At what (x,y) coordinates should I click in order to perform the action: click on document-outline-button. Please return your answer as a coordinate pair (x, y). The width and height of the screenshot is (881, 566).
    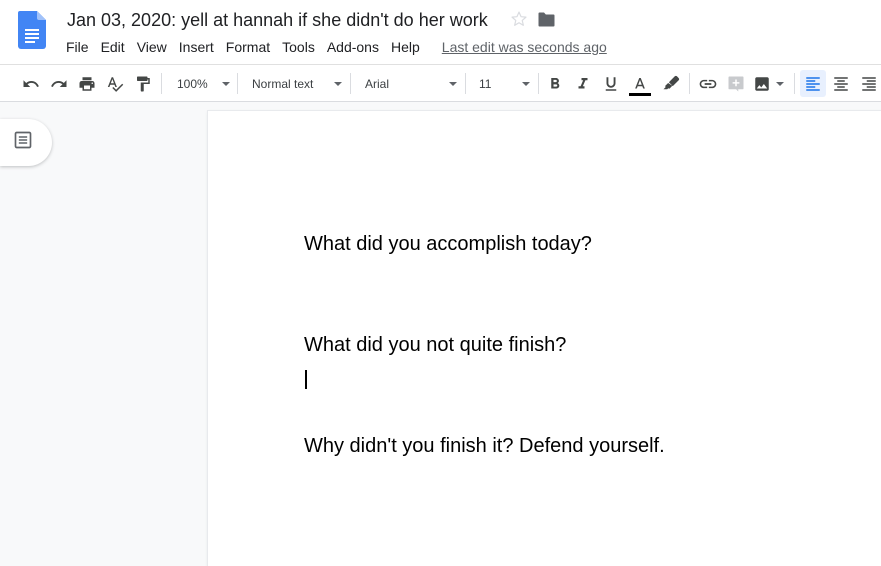
    Looking at the image, I should click on (26, 142).